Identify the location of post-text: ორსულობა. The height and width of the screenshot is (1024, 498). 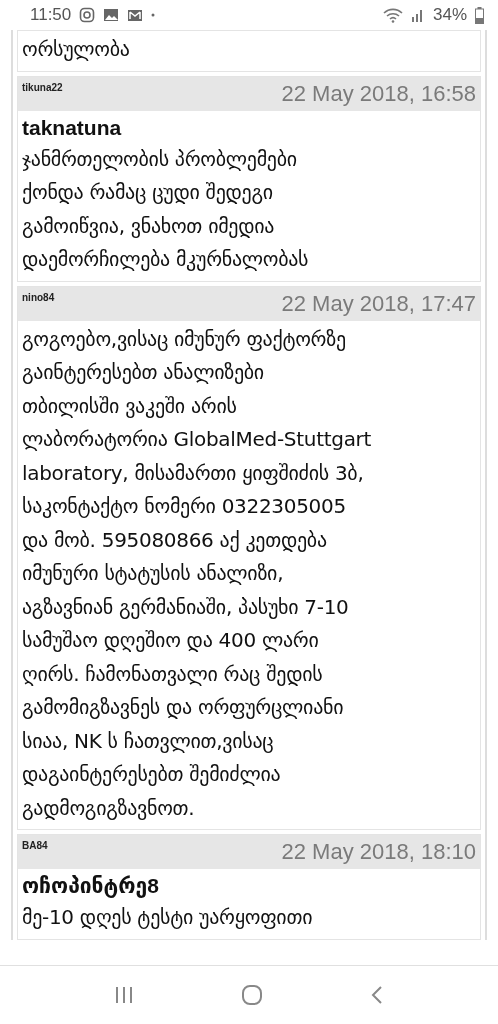
(76, 49).